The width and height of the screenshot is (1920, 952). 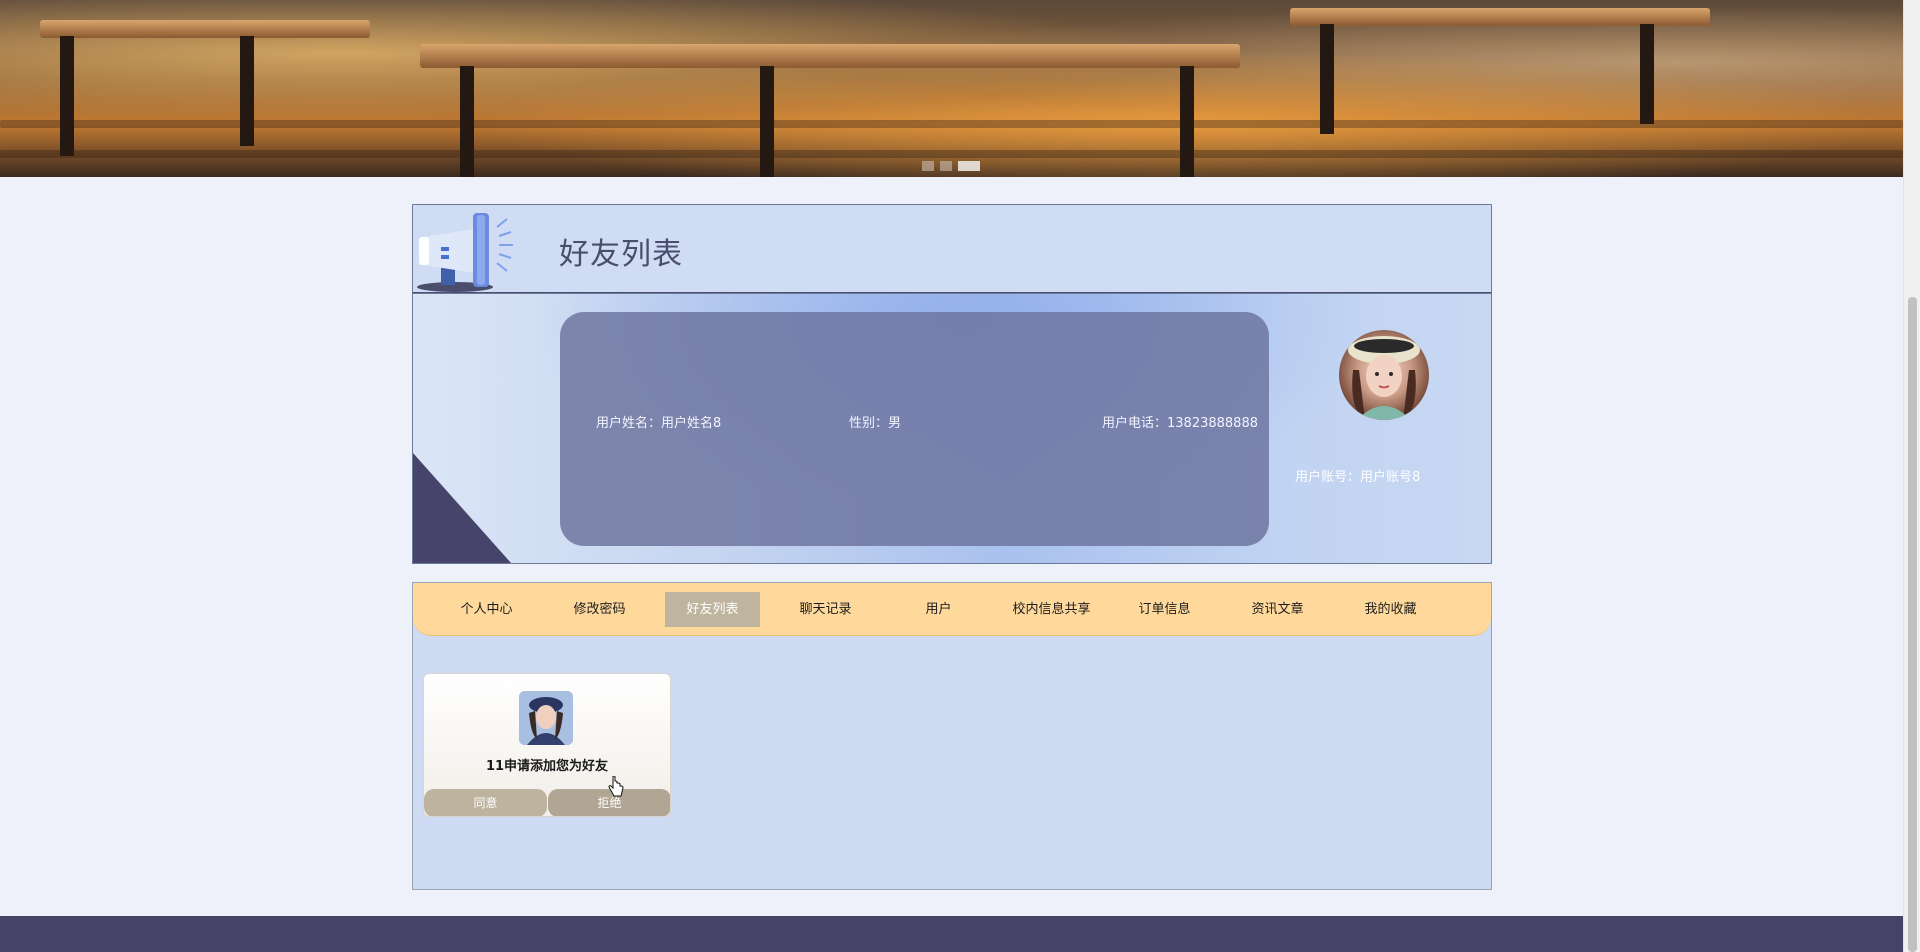 I want to click on tab-chat-history: 聊天记录, so click(x=825, y=609).